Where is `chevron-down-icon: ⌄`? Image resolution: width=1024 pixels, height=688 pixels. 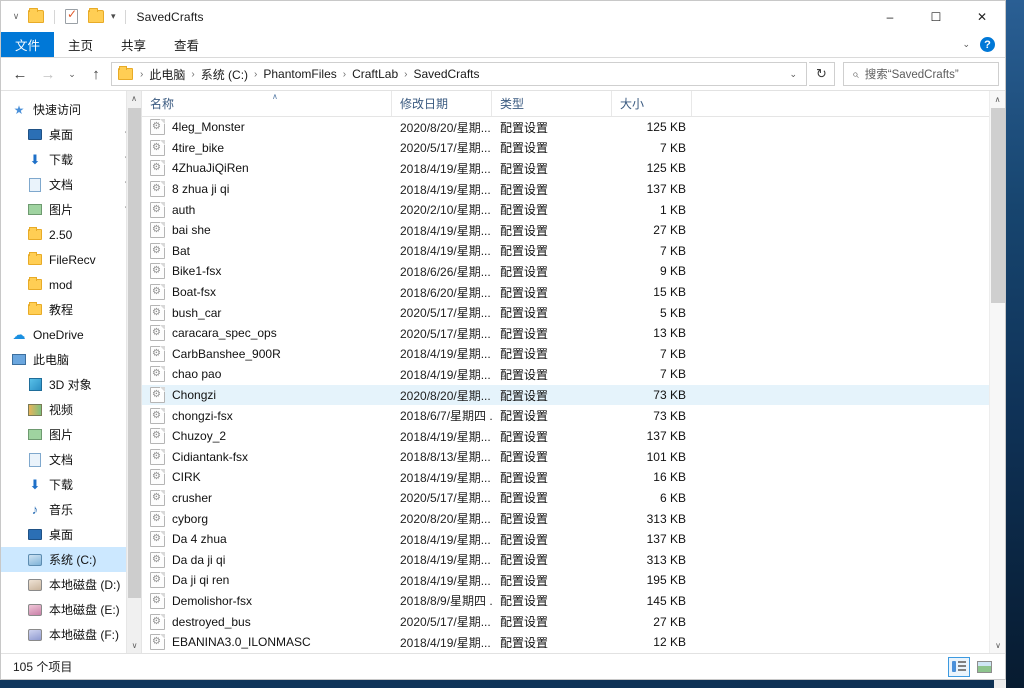 chevron-down-icon: ⌄ is located at coordinates (966, 44).